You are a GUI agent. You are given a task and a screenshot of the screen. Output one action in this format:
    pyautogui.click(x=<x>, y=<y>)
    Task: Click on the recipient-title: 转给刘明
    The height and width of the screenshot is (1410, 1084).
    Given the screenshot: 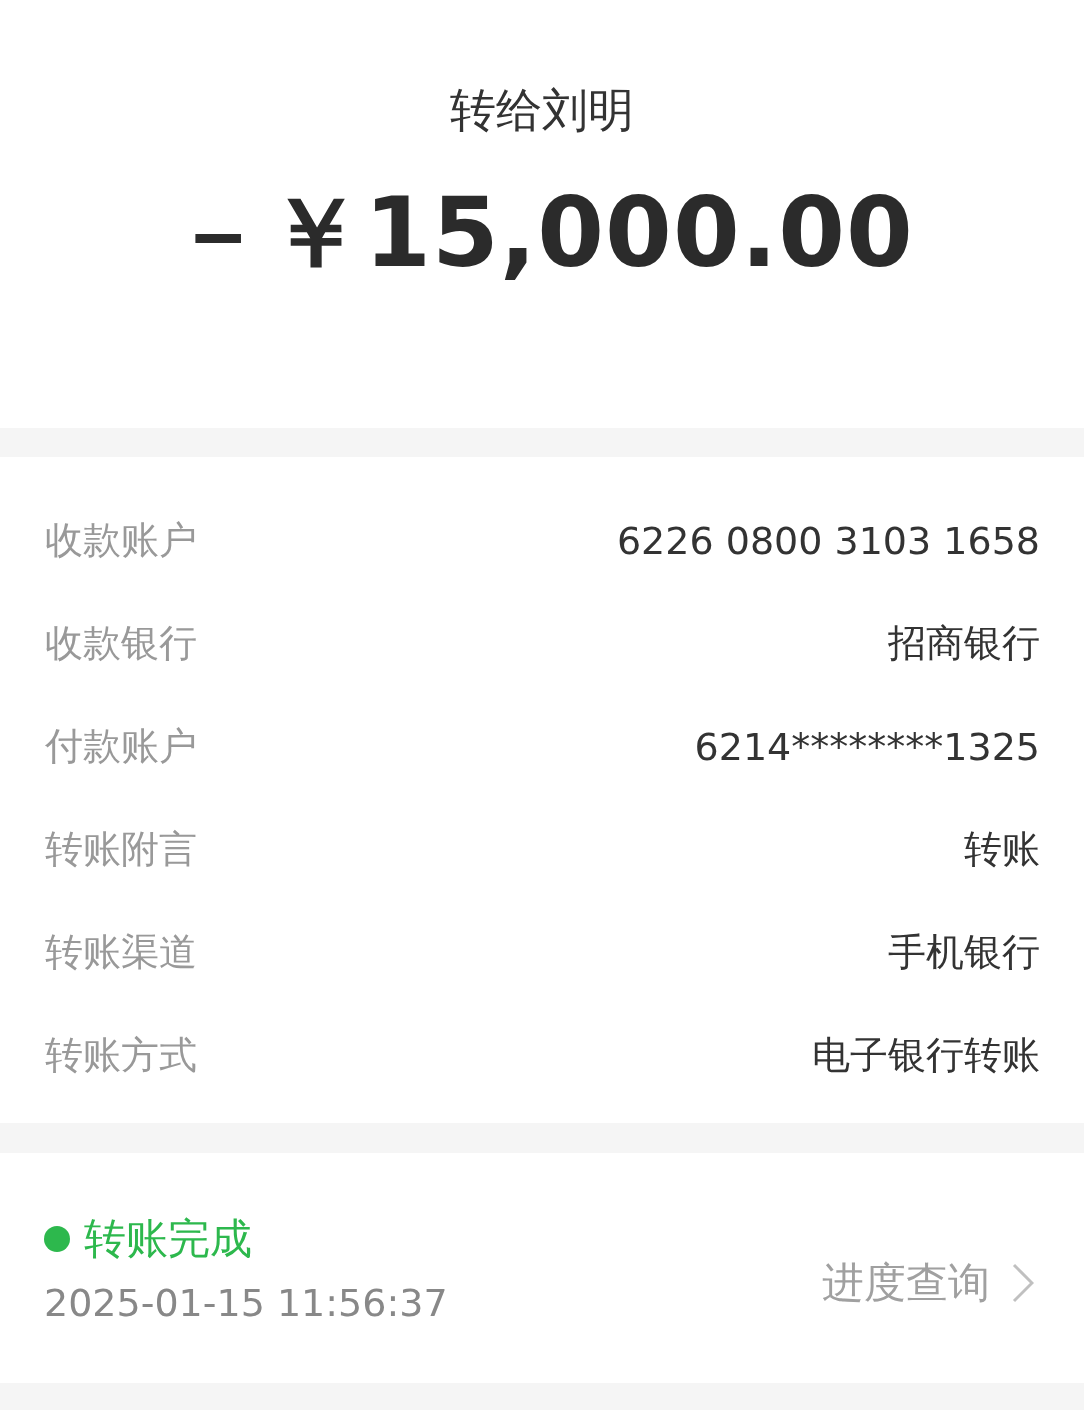 What is the action you would take?
    pyautogui.click(x=542, y=110)
    